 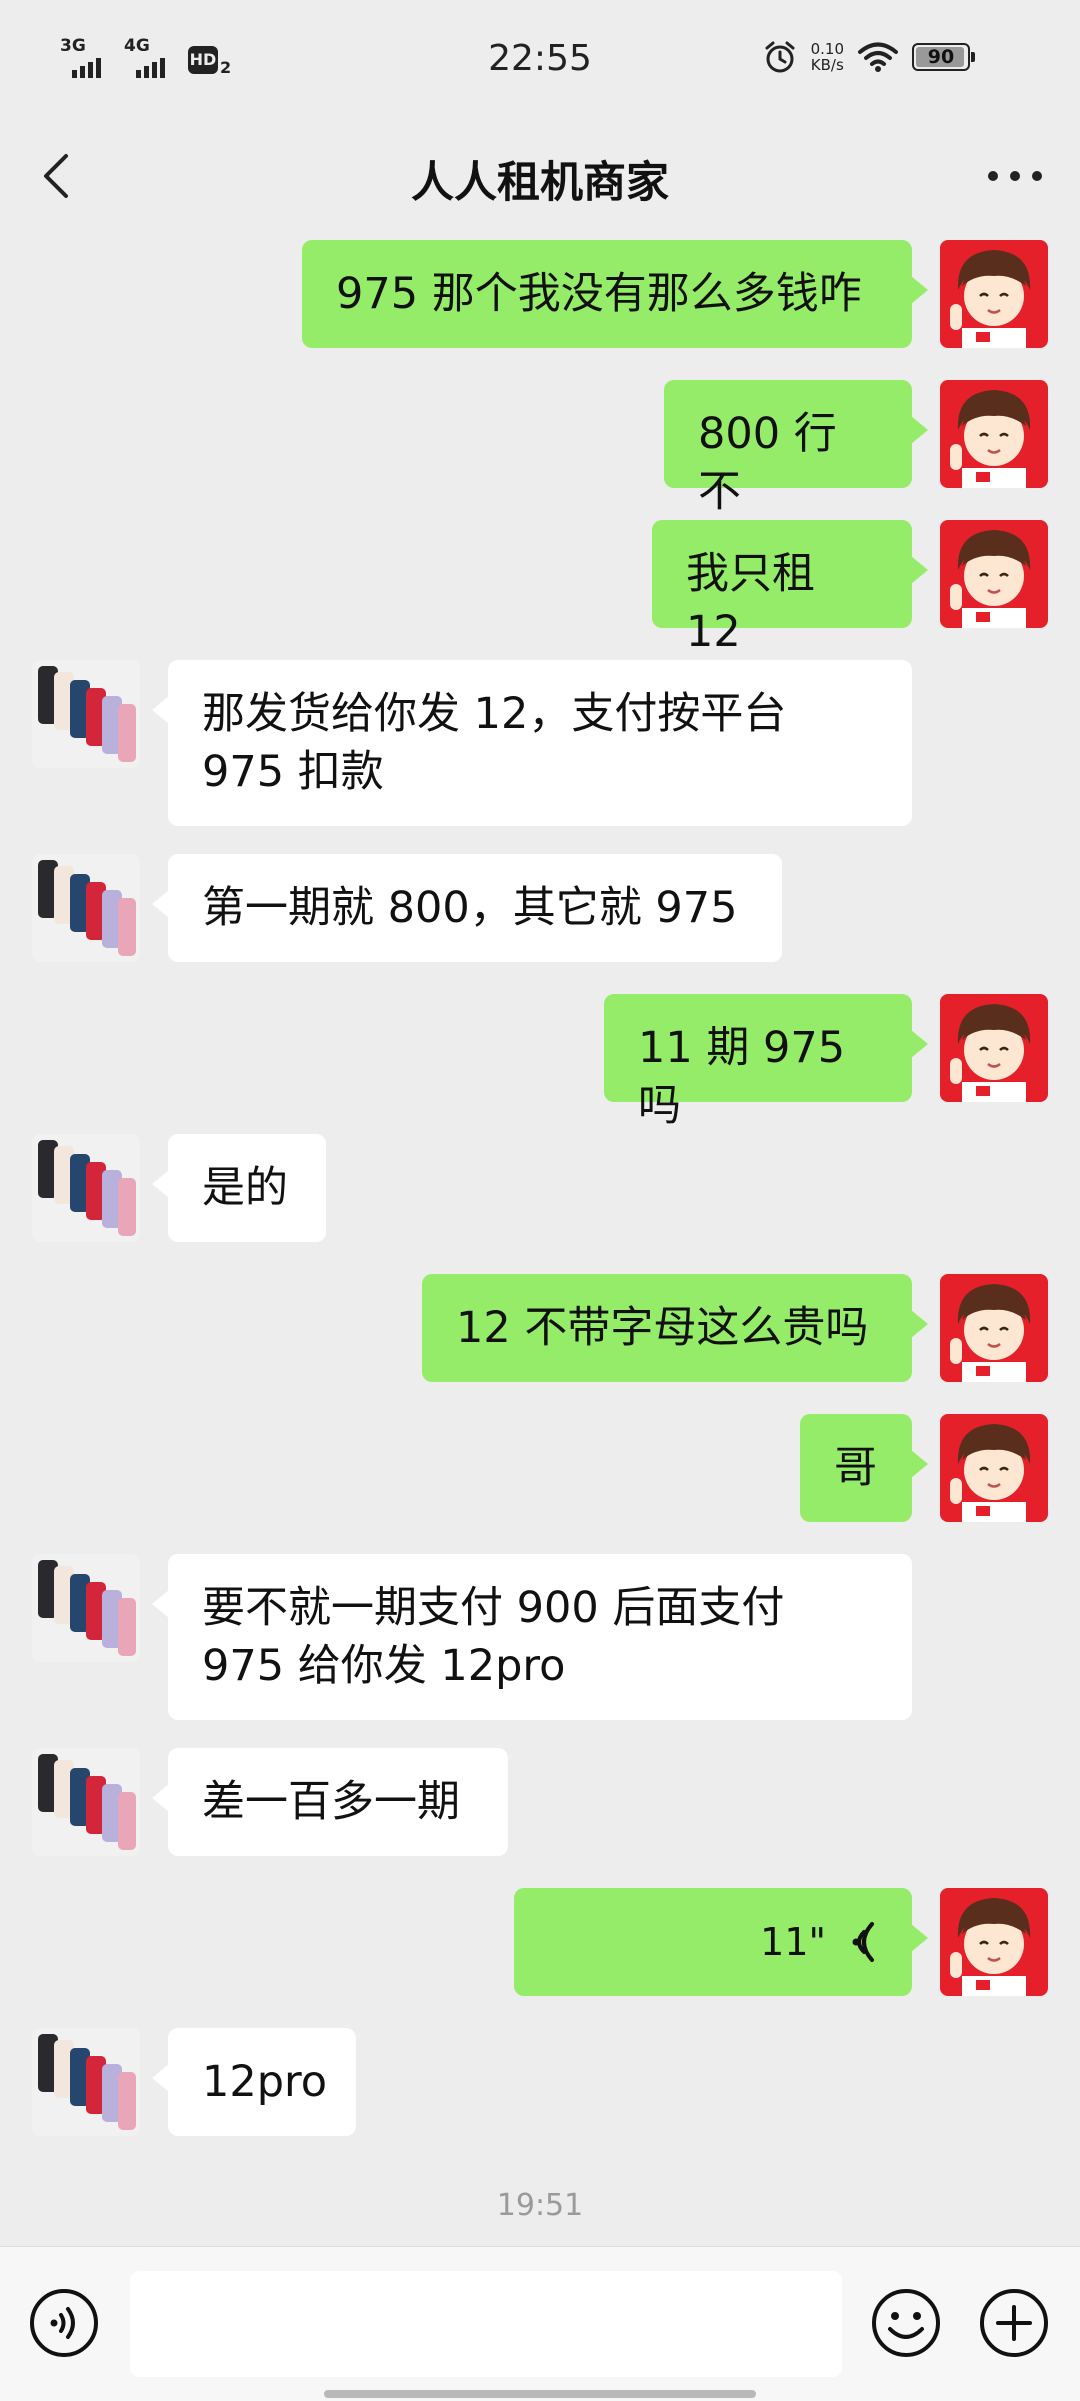 I want to click on message-bubble: 11 期 975 吗, so click(x=766, y=1062).